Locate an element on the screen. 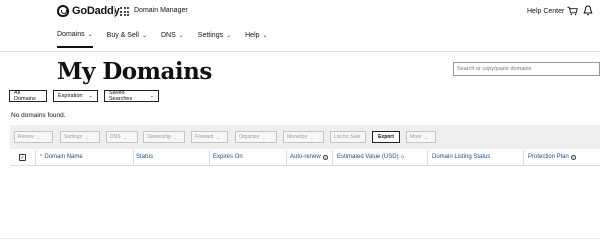  column-label: Expires On is located at coordinates (228, 157).